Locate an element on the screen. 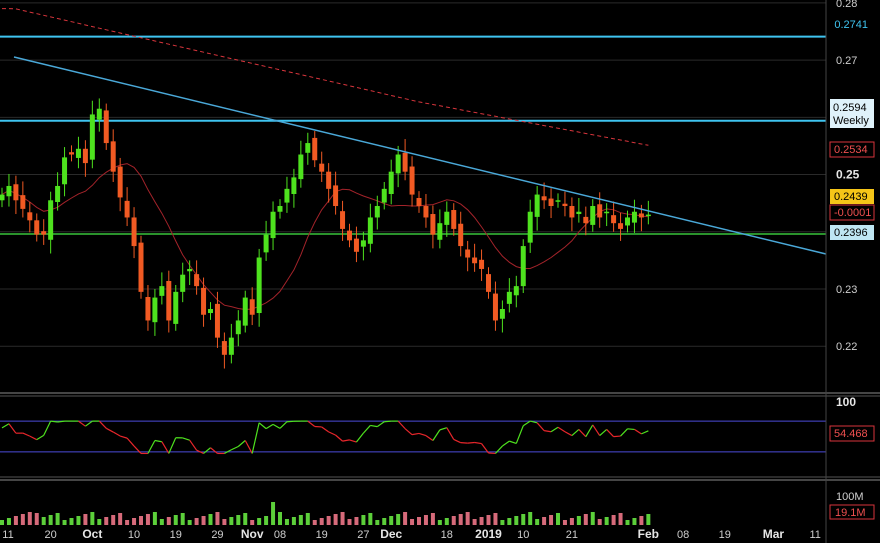 The height and width of the screenshot is (543, 880). price-tick-4: 0.22 is located at coordinates (846, 347).